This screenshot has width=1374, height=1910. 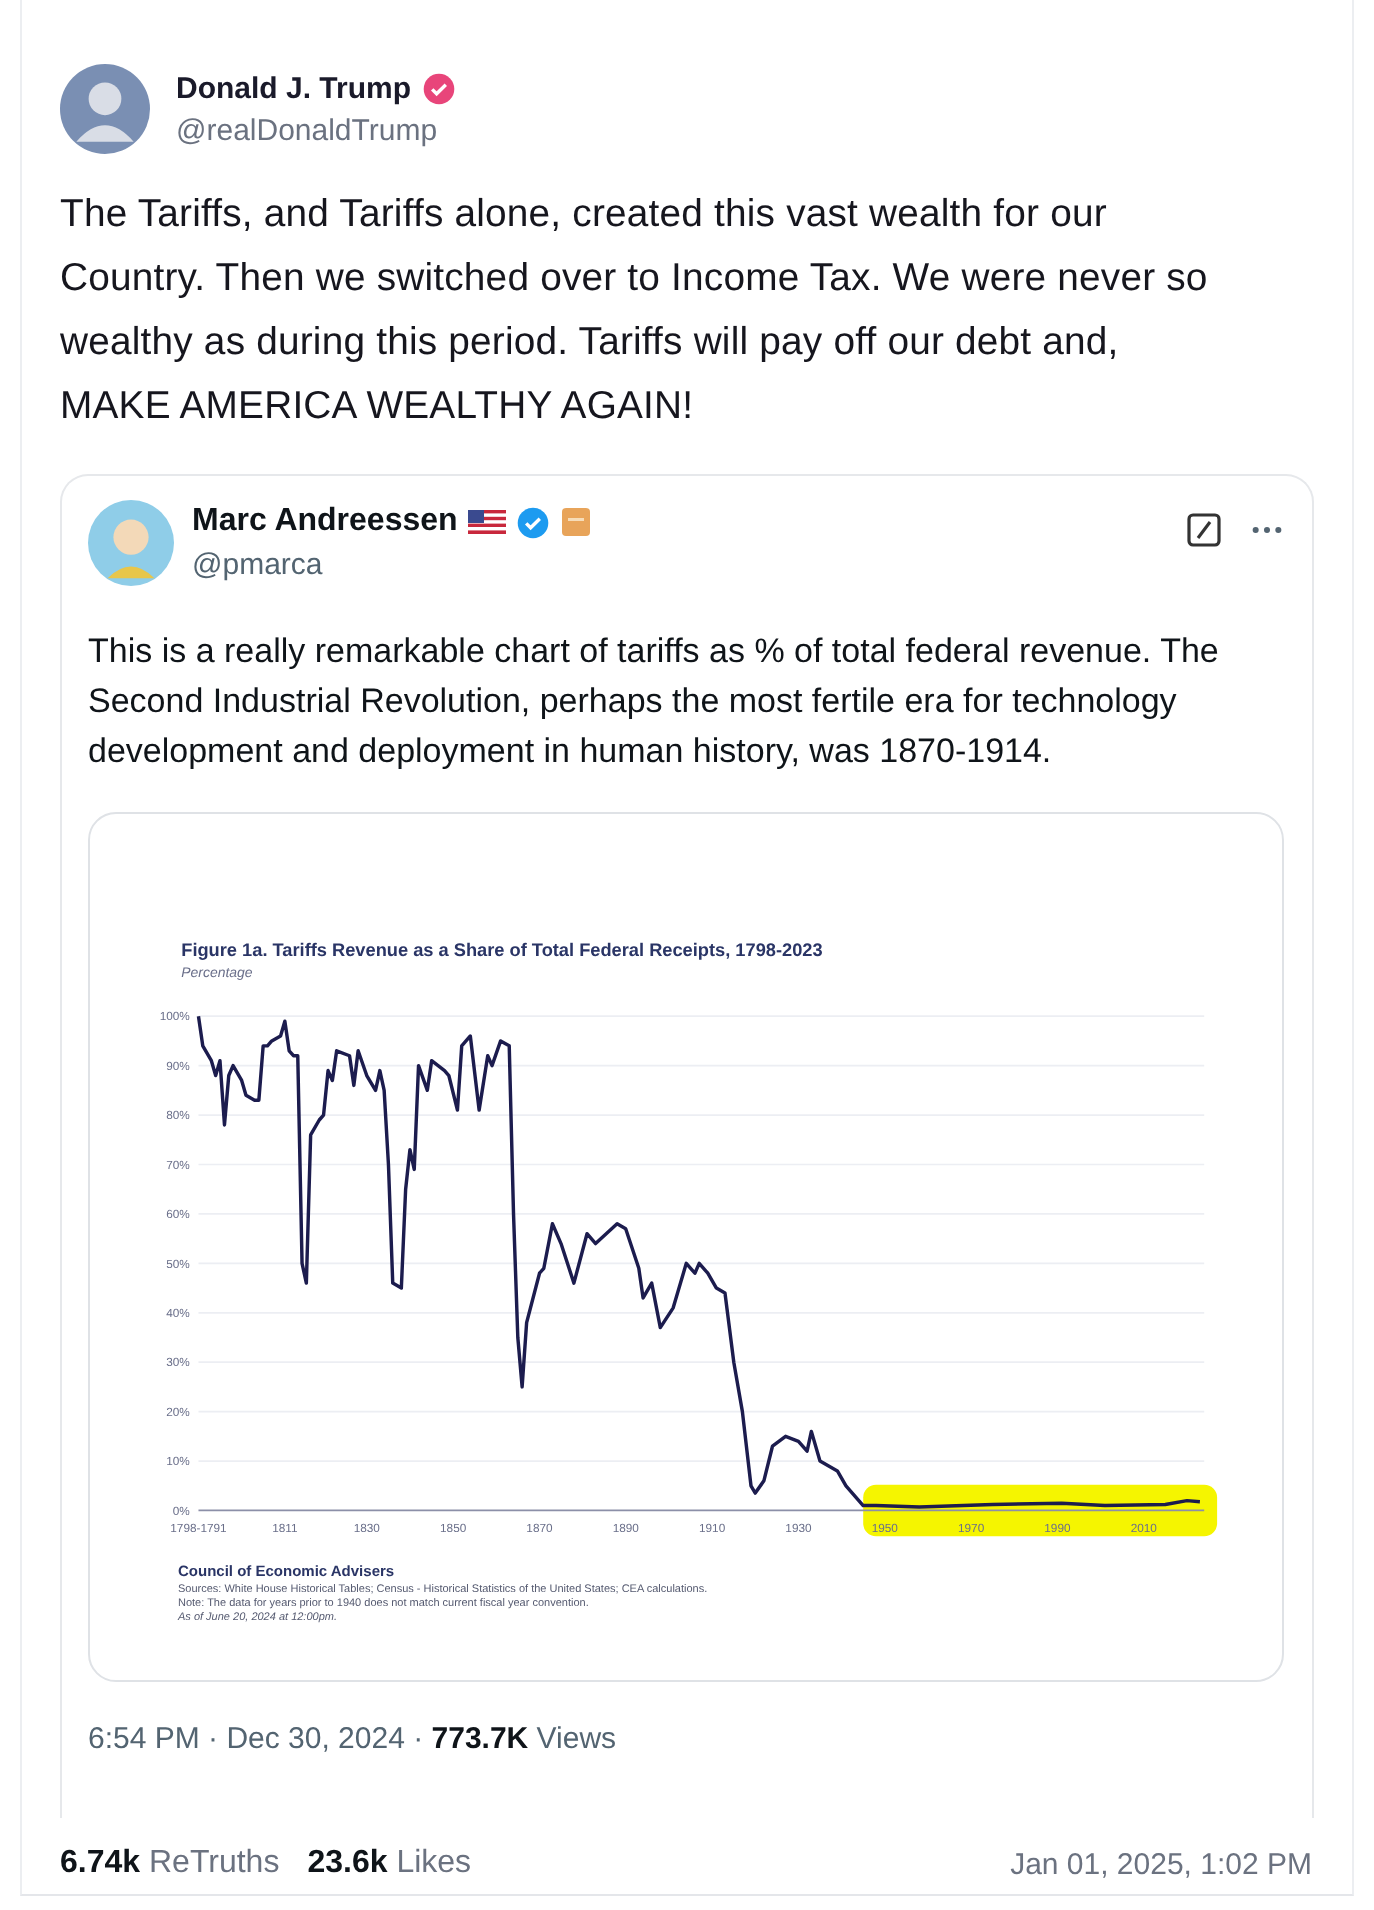 What do you see at coordinates (316, 130) in the screenshot?
I see `author-handle: @realDonaldTrump` at bounding box center [316, 130].